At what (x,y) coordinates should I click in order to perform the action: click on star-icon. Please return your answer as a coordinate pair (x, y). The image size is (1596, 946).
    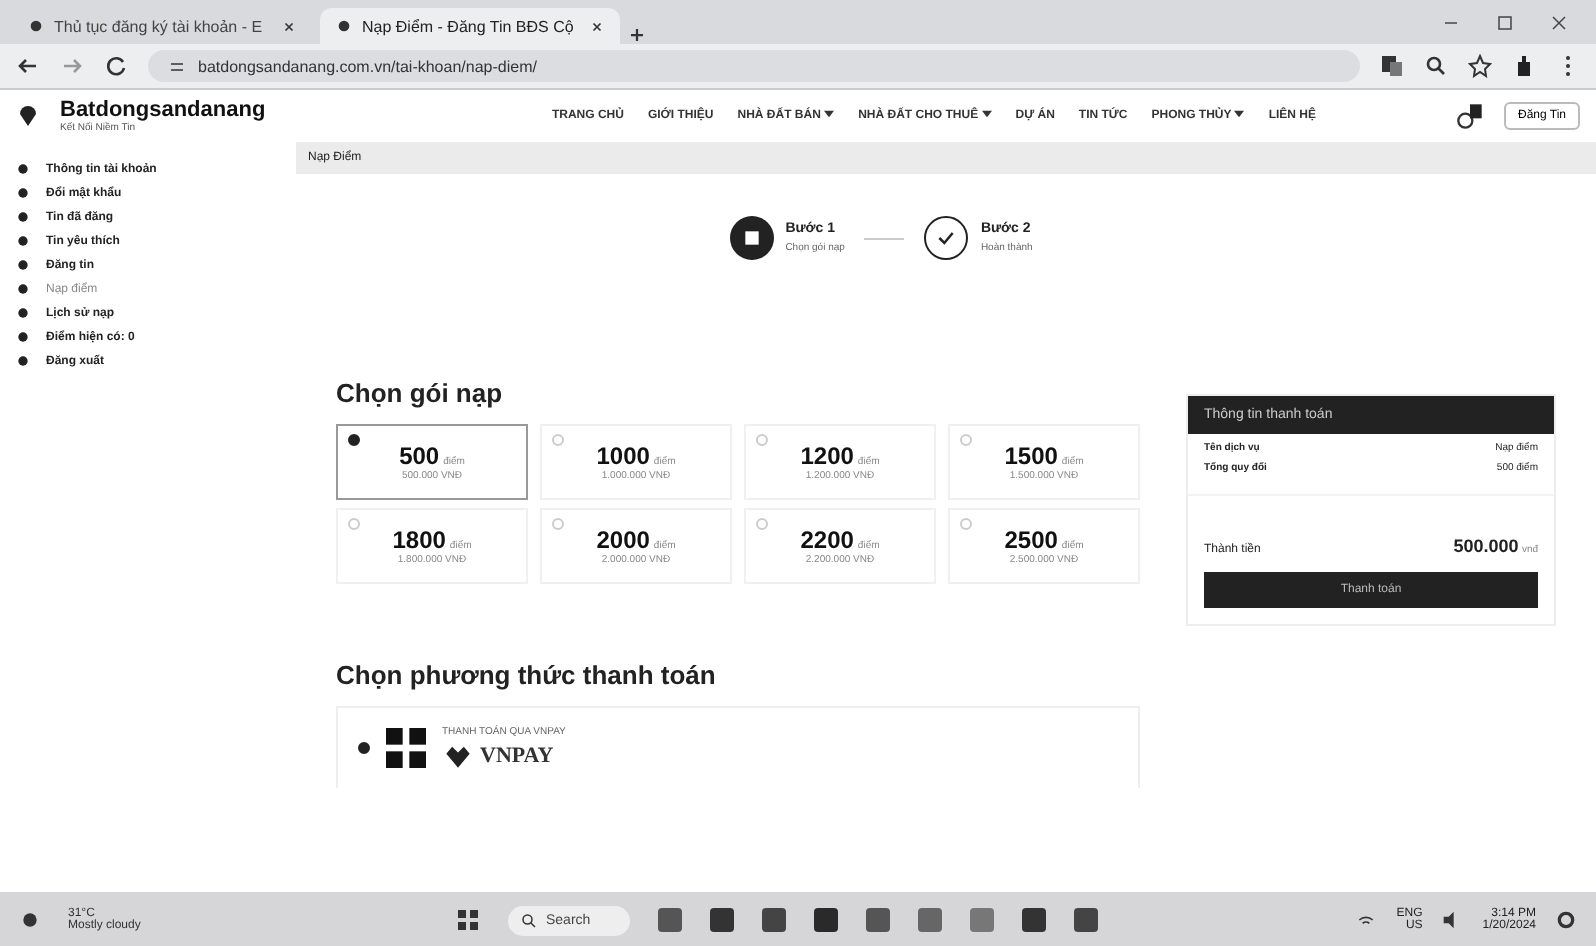
    Looking at the image, I should click on (1480, 66).